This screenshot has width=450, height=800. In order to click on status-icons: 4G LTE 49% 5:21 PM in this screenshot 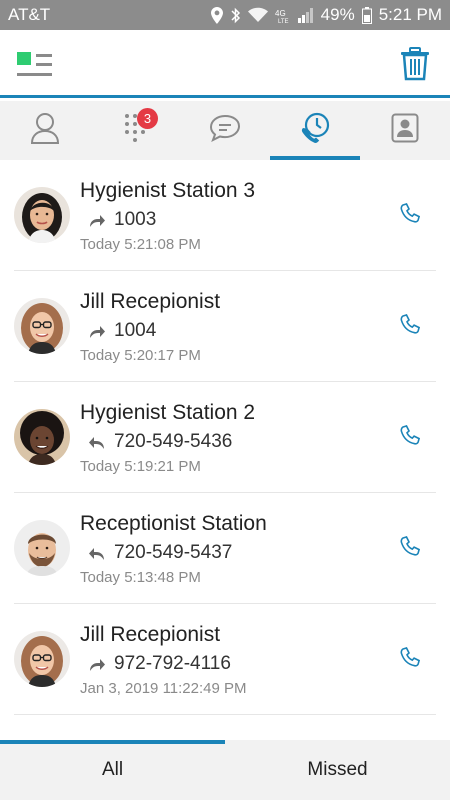, I will do `click(326, 15)`.